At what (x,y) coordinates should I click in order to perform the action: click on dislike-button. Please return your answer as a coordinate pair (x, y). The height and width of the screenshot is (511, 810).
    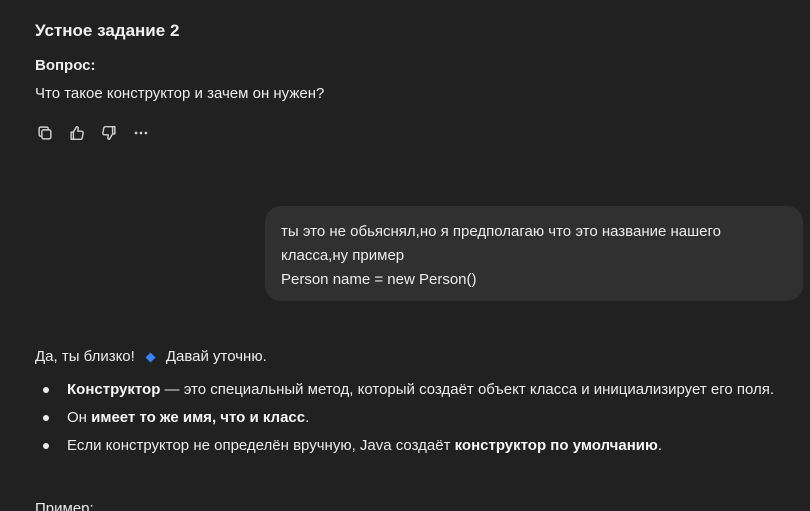
    Looking at the image, I should click on (109, 133).